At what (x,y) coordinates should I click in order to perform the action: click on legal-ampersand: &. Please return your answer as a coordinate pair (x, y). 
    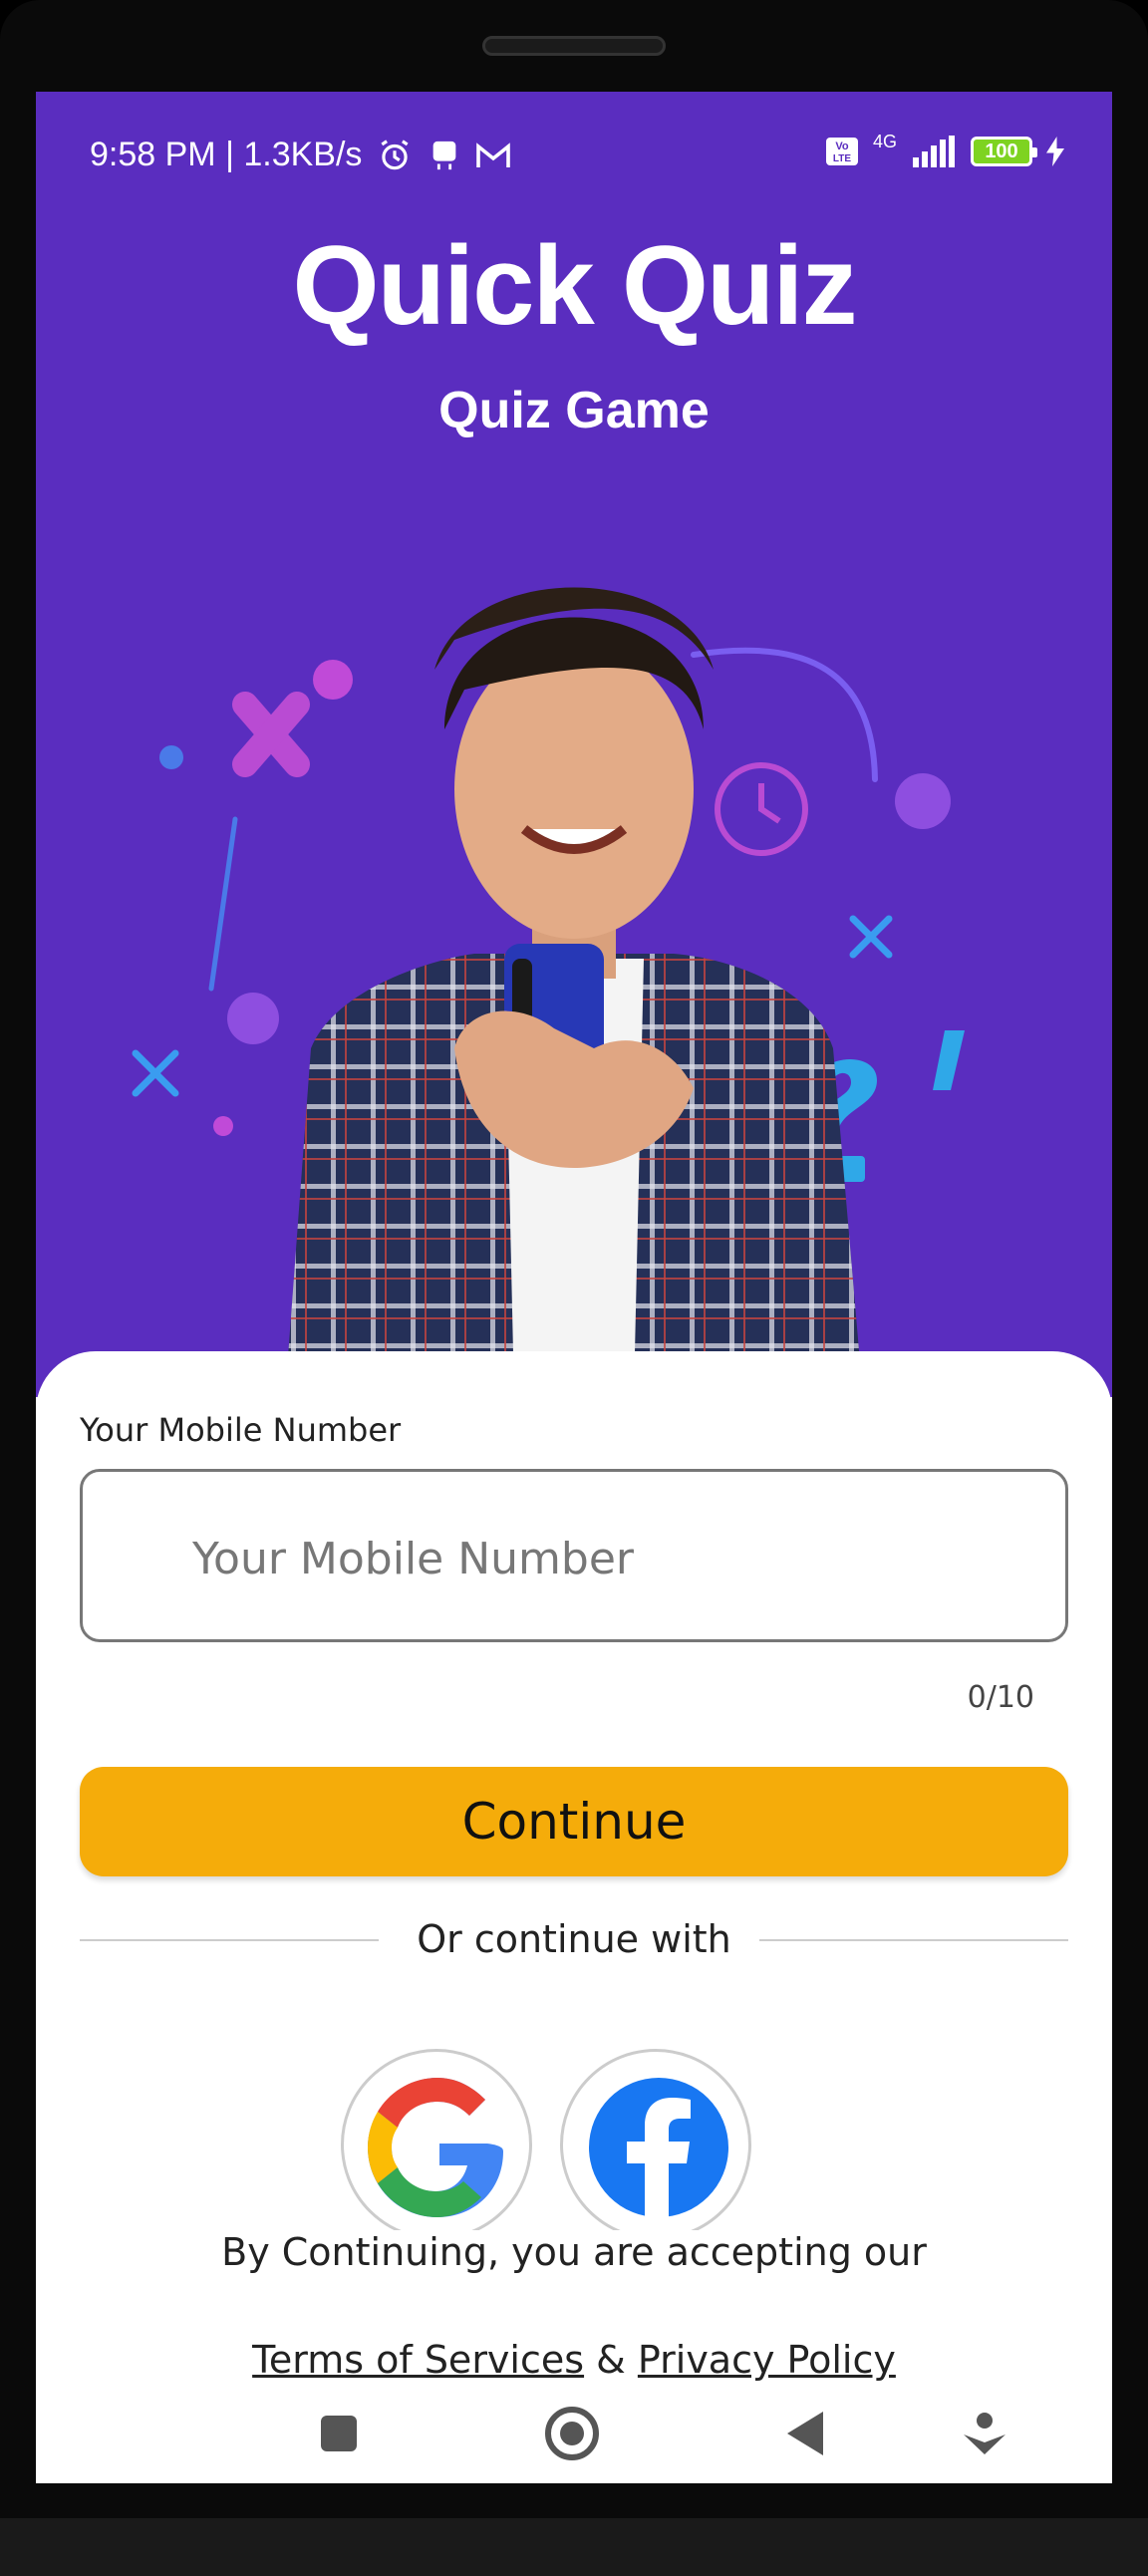
    Looking at the image, I should click on (611, 2360).